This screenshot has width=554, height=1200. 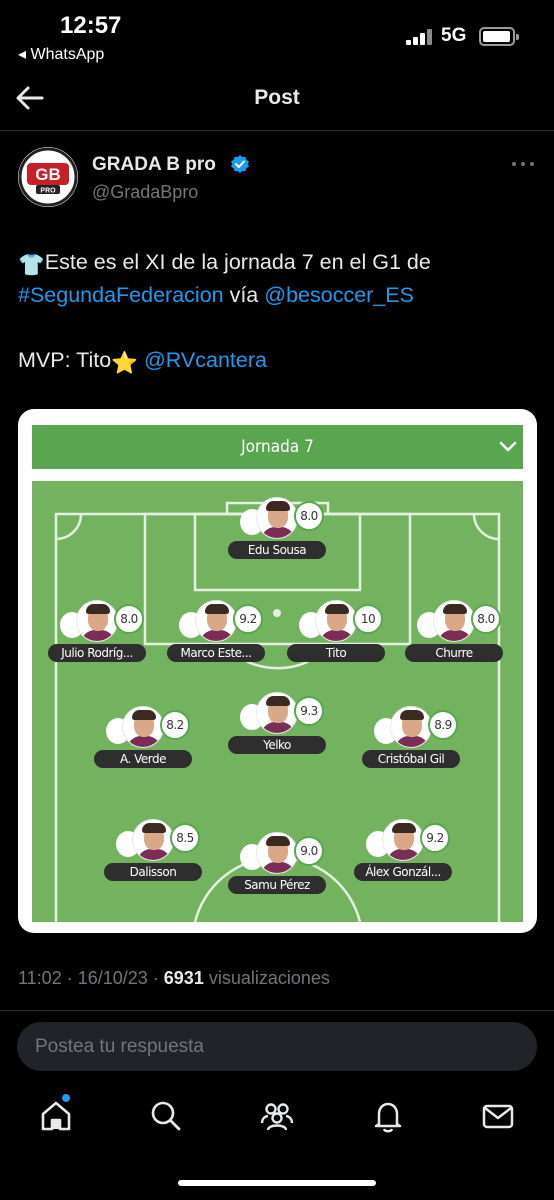 What do you see at coordinates (91, 978) in the screenshot?
I see `post-timestamp: 11:02 · 16/10/23 ·` at bounding box center [91, 978].